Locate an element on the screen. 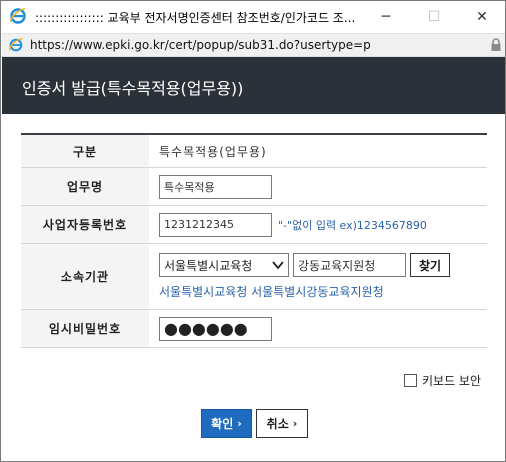  org-controls: 서울특별시교육청 강동교육지원청 찾기 is located at coordinates (304, 265).